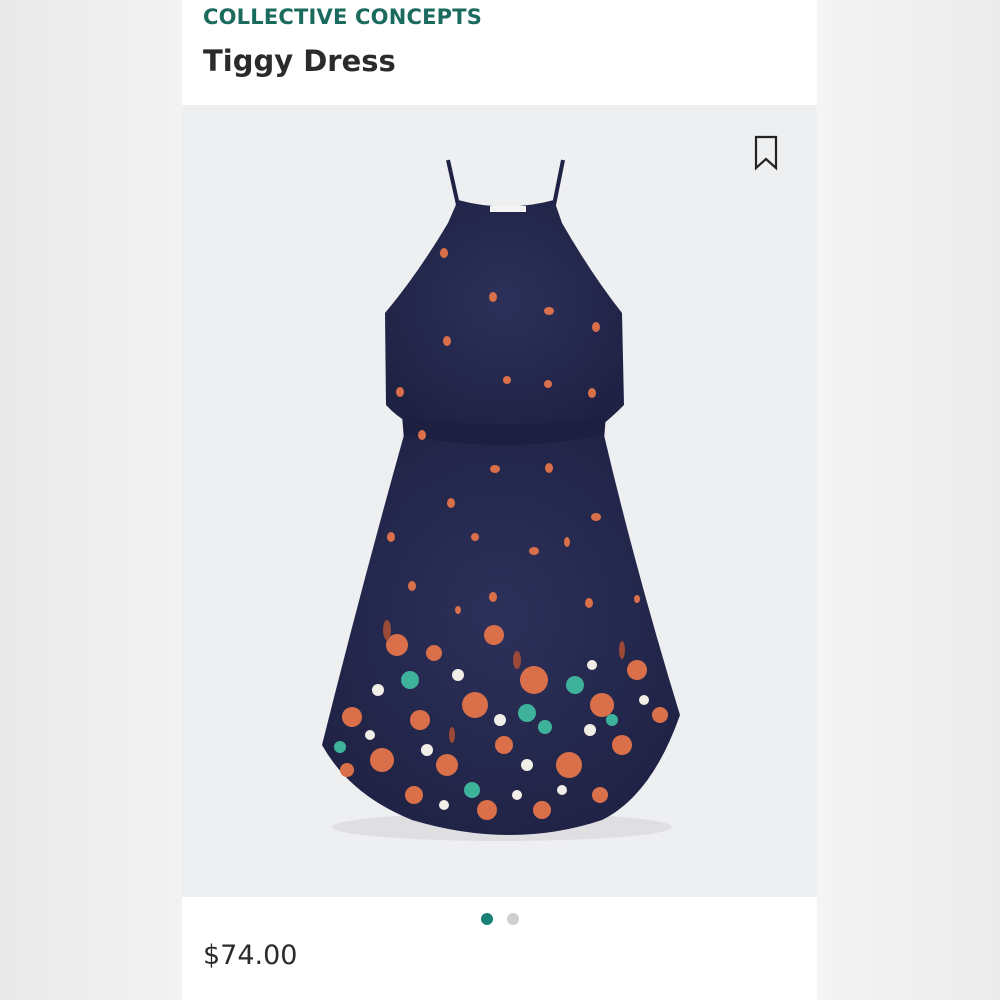 This screenshot has width=1000, height=1000. What do you see at coordinates (766, 153) in the screenshot?
I see `bookmark-icon` at bounding box center [766, 153].